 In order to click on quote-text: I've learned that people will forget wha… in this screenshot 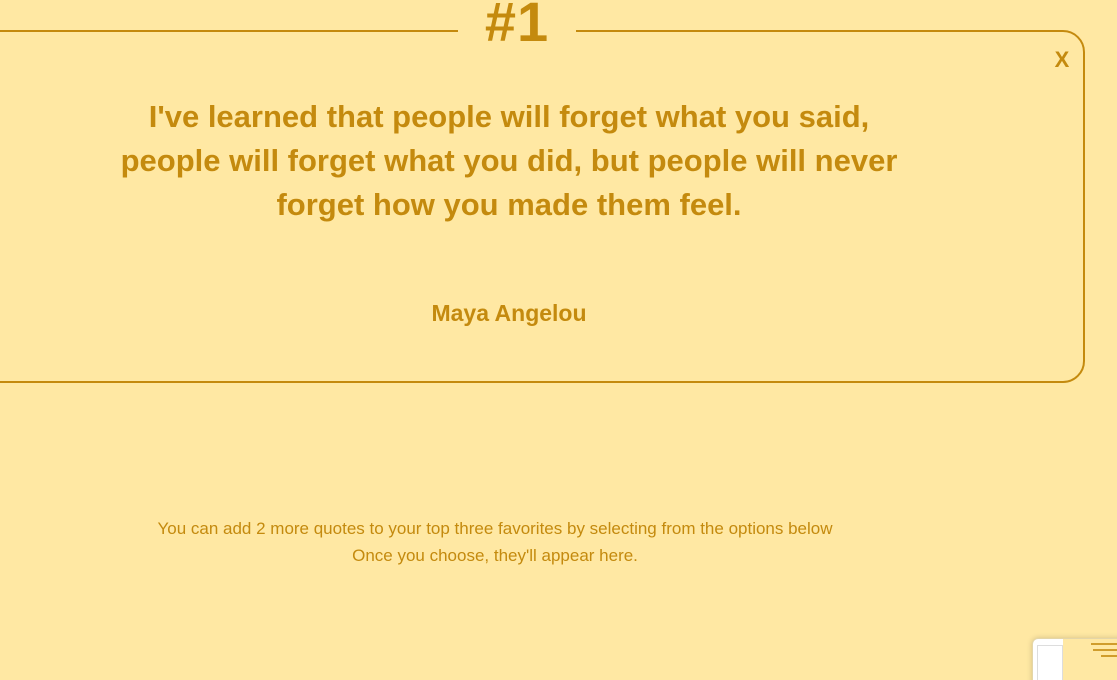, I will do `click(509, 160)`.